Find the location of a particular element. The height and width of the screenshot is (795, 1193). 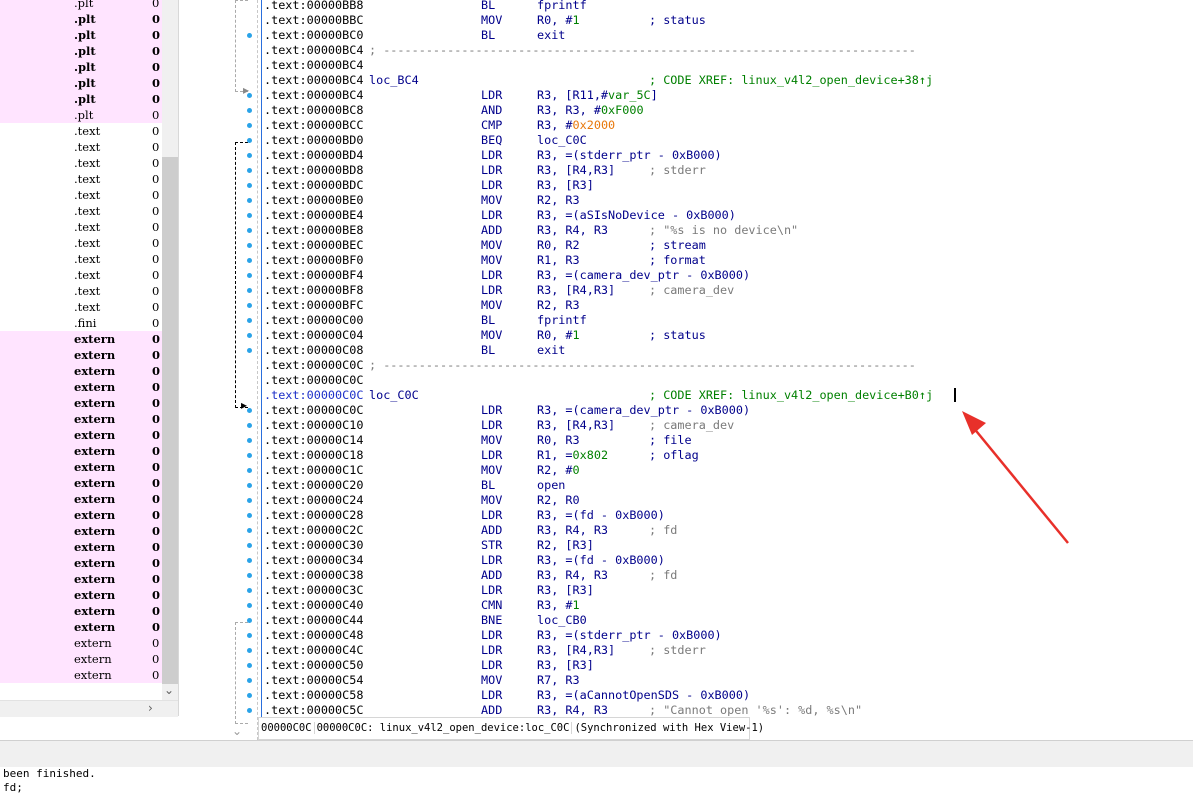

operands: R3, #1 is located at coordinates (558, 605).